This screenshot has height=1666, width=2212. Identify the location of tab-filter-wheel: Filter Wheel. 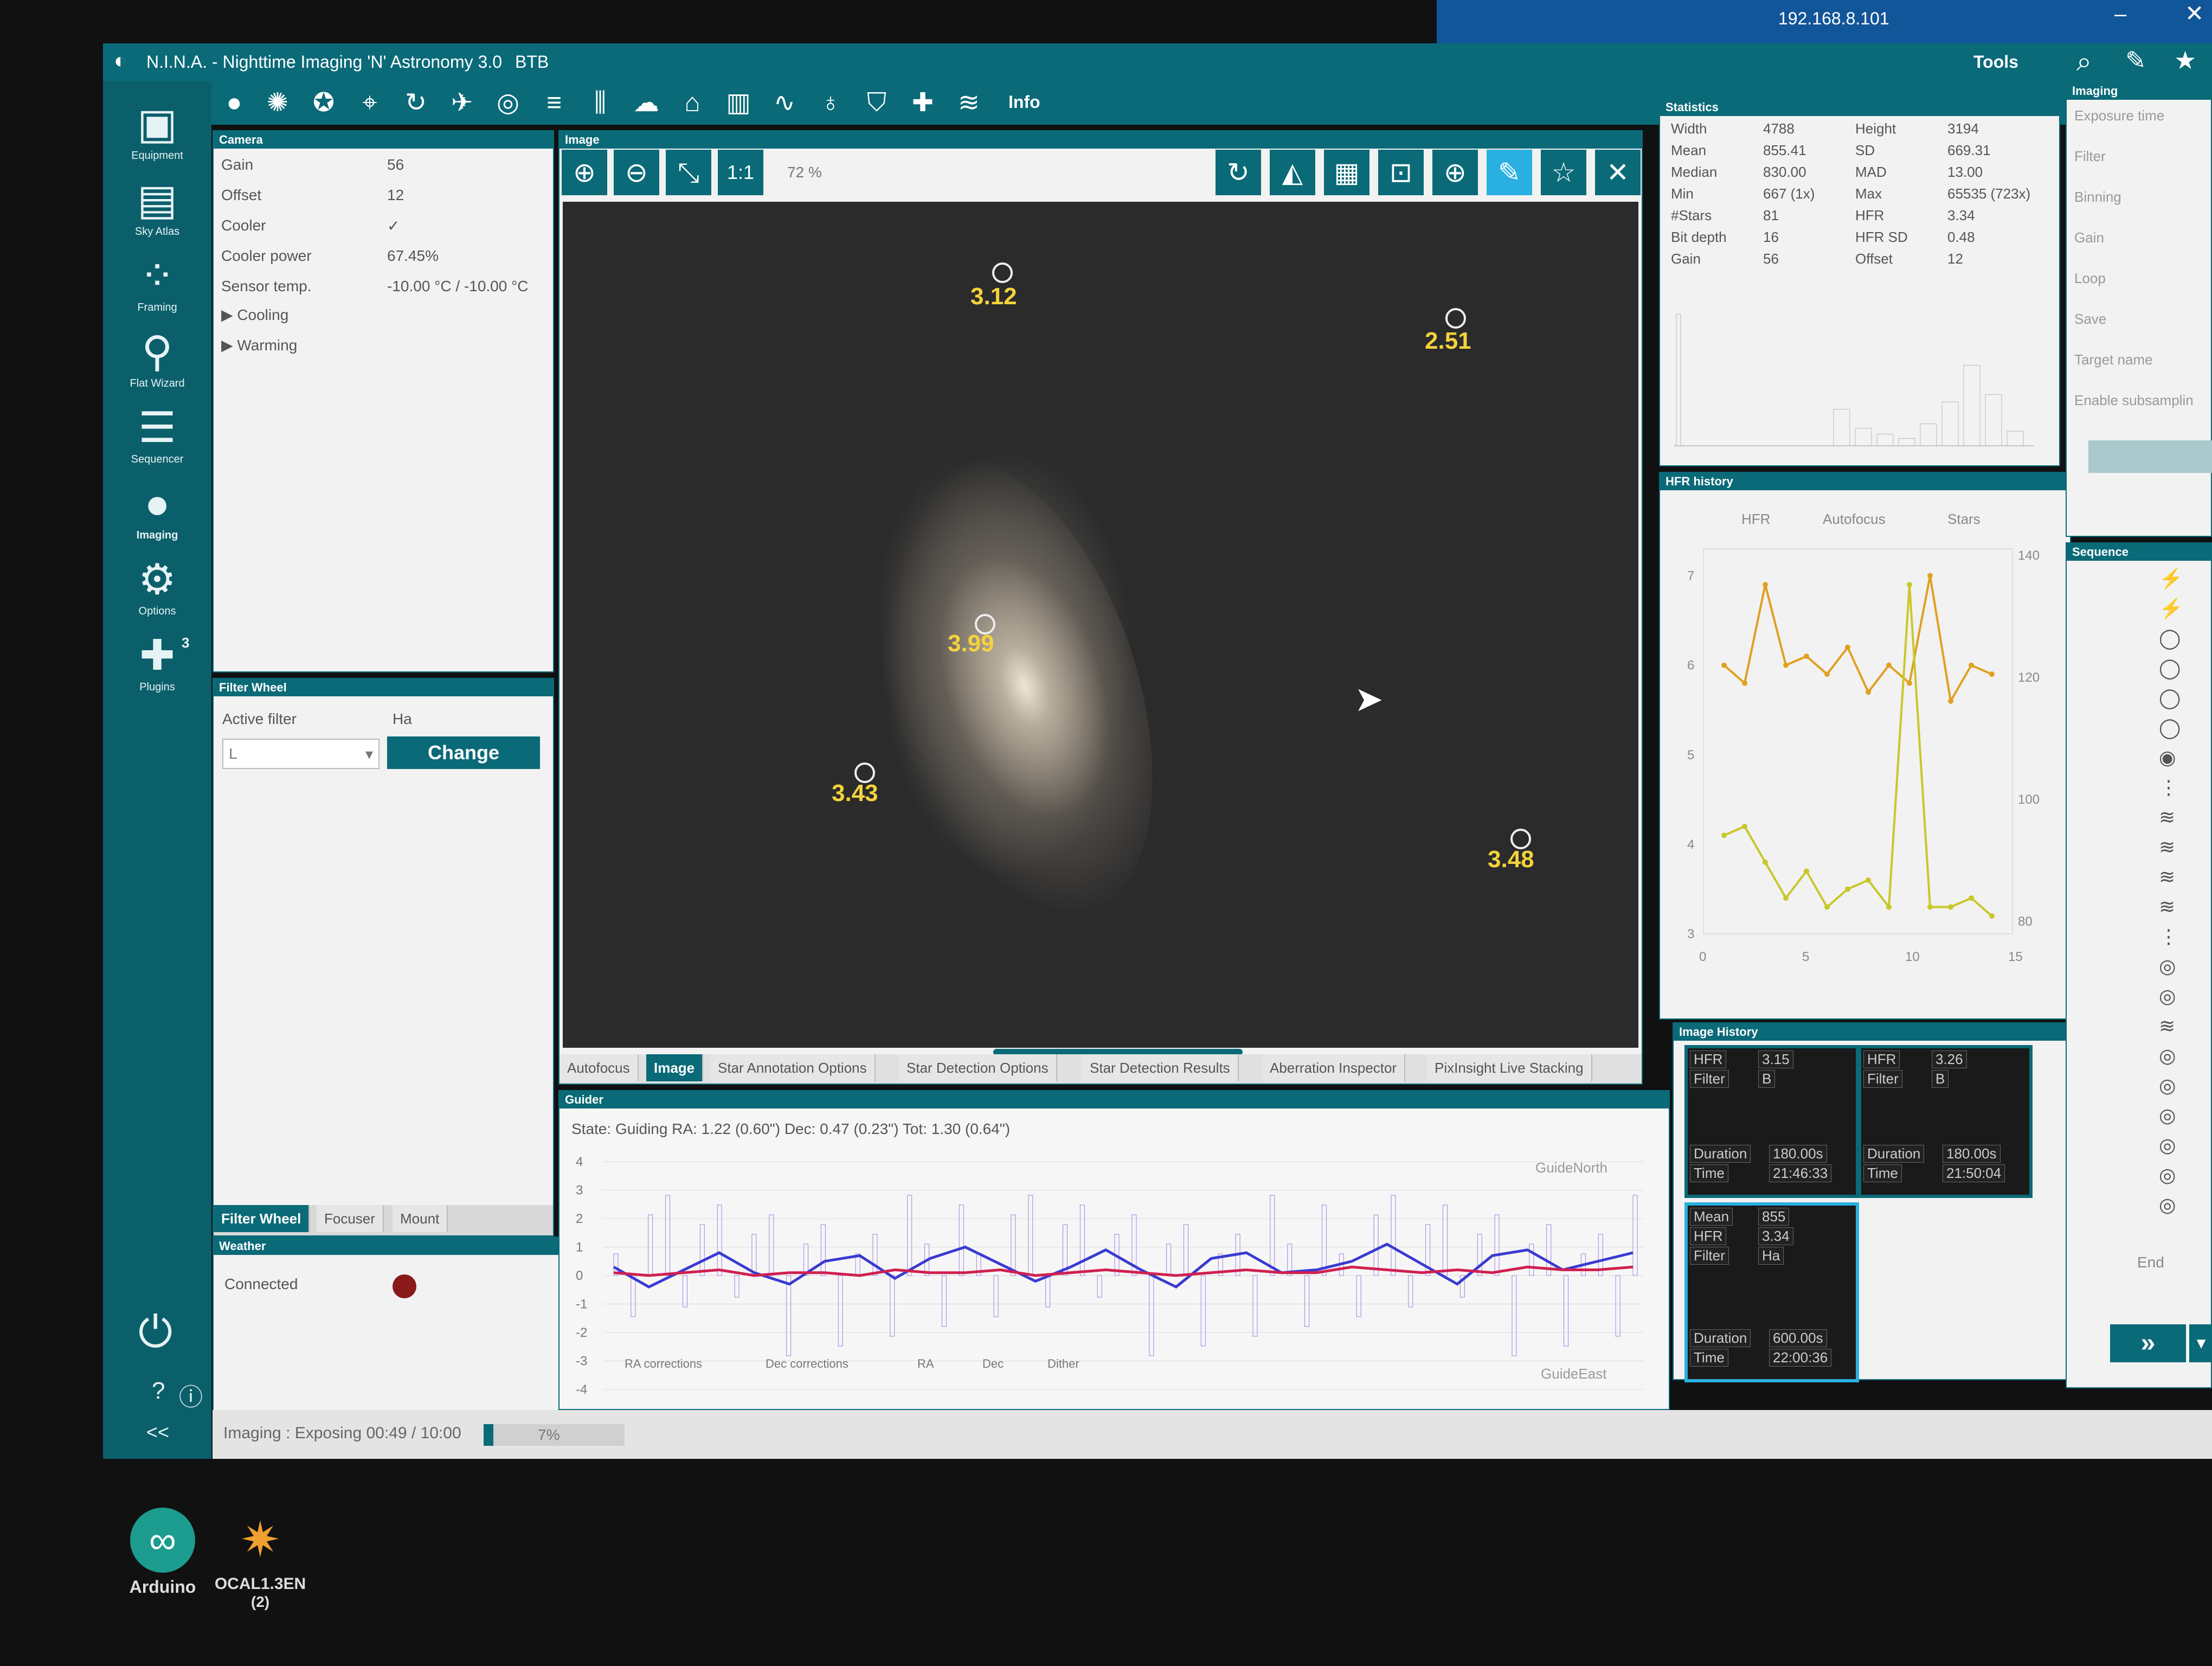
(262, 1218).